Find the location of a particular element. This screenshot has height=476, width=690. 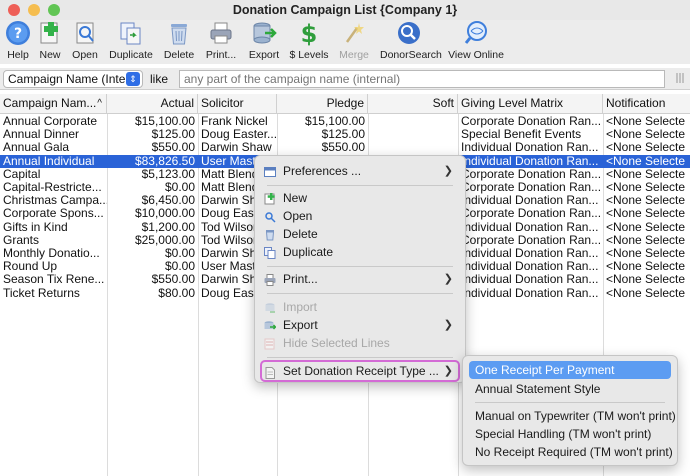

cell-actual: $125.00 is located at coordinates (173, 135).